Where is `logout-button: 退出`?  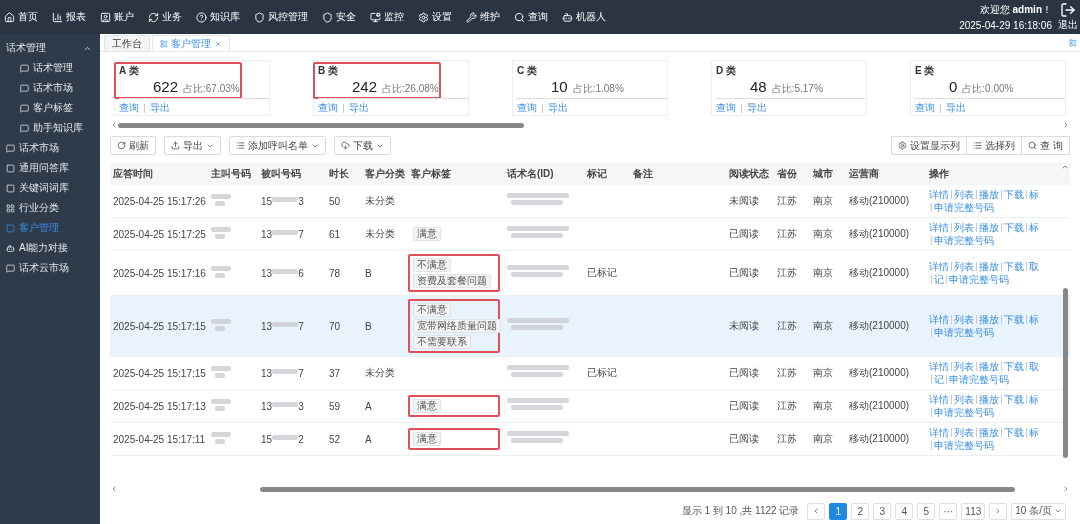 logout-button: 退出 is located at coordinates (1069, 17).